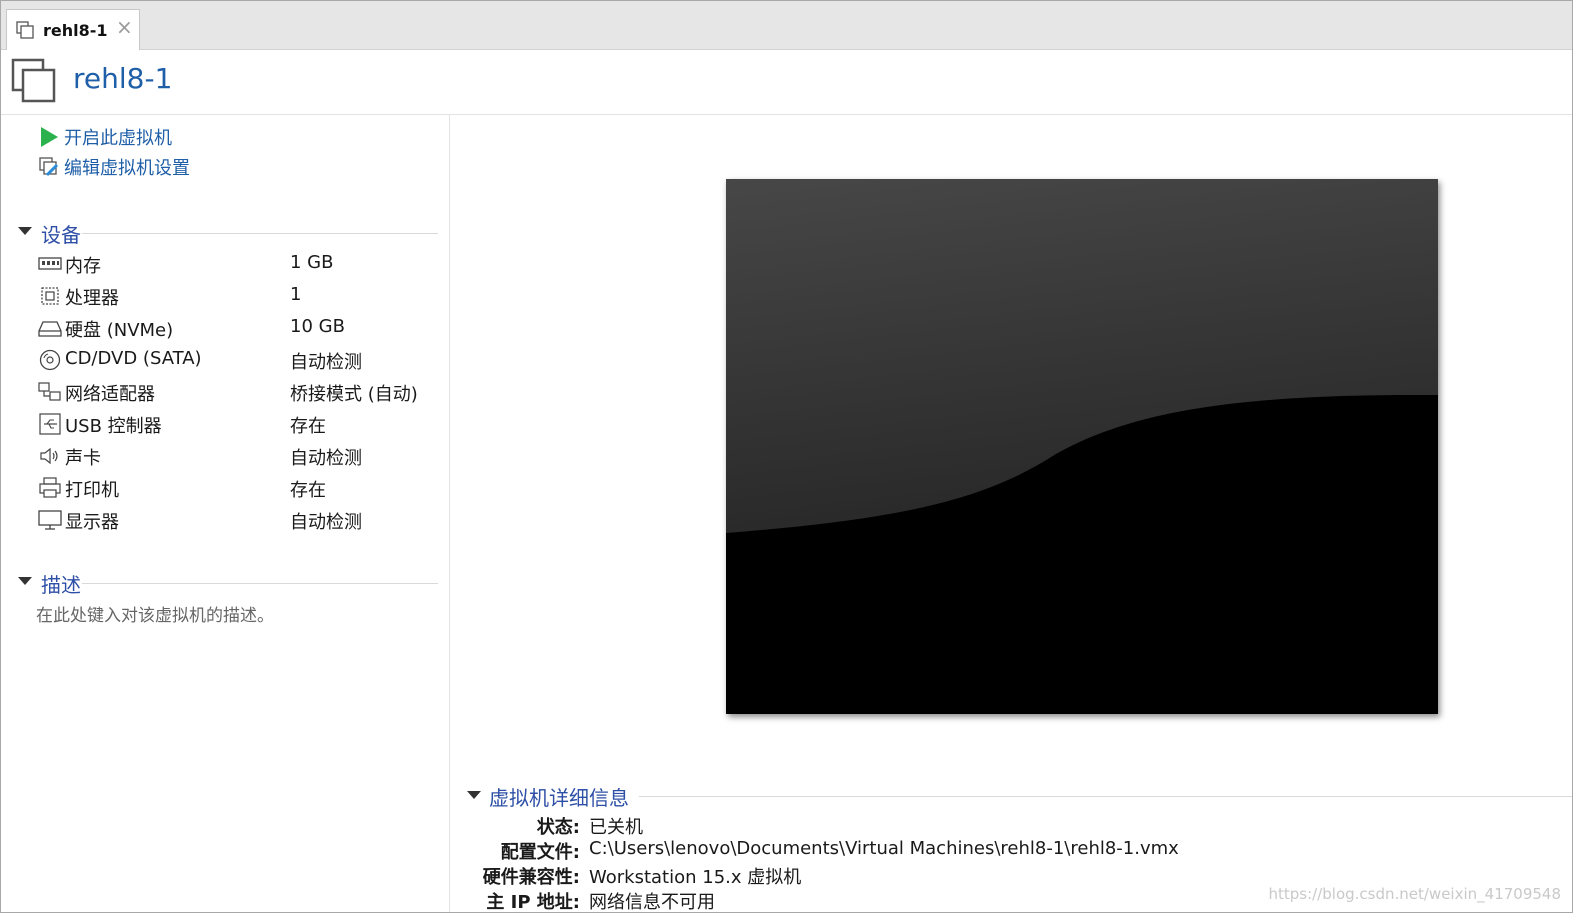  Describe the element at coordinates (75, 30) in the screenshot. I see `tab-label: rehl8-1` at that location.